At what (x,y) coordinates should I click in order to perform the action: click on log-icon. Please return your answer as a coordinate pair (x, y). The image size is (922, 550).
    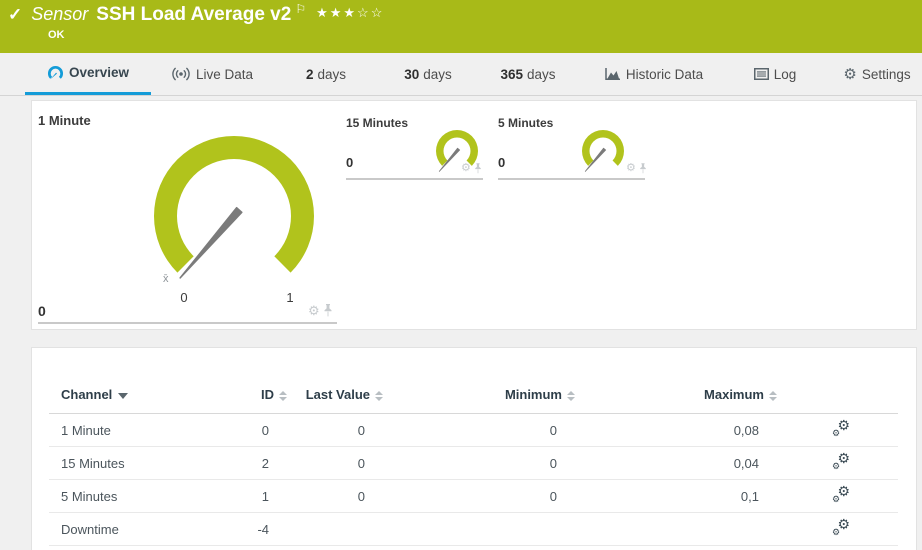
    Looking at the image, I should click on (761, 74).